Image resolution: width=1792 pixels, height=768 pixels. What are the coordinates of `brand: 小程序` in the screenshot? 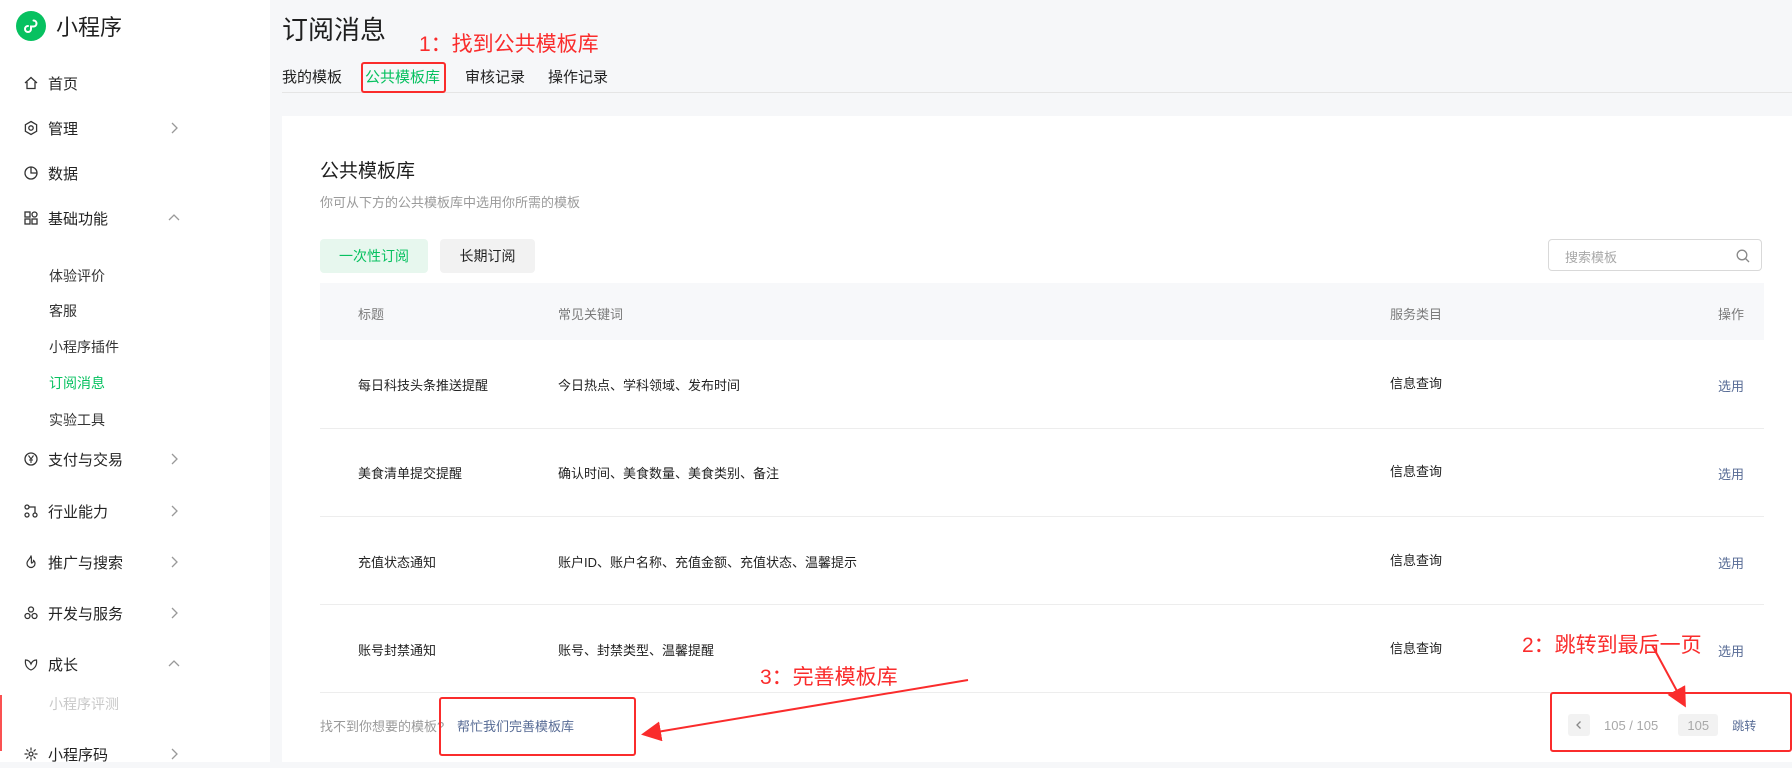 It's located at (69, 26).